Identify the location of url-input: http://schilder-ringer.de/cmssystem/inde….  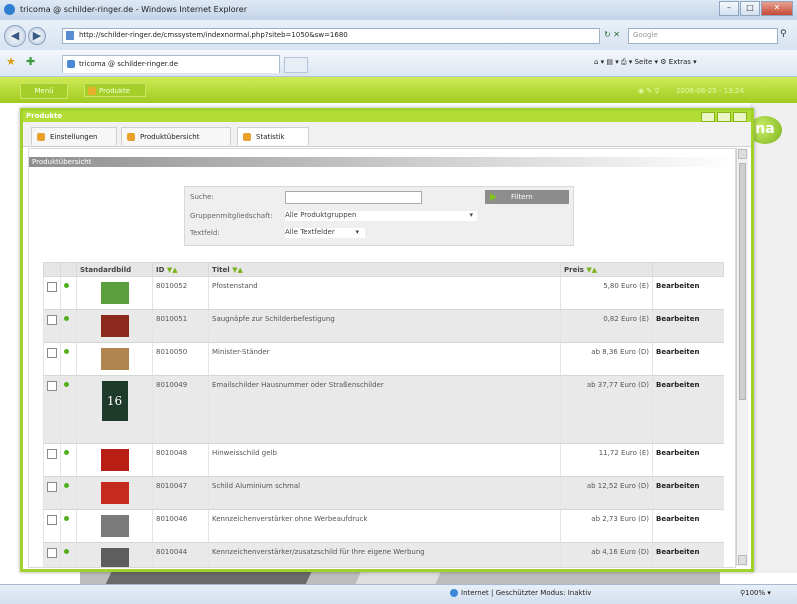
(331, 36).